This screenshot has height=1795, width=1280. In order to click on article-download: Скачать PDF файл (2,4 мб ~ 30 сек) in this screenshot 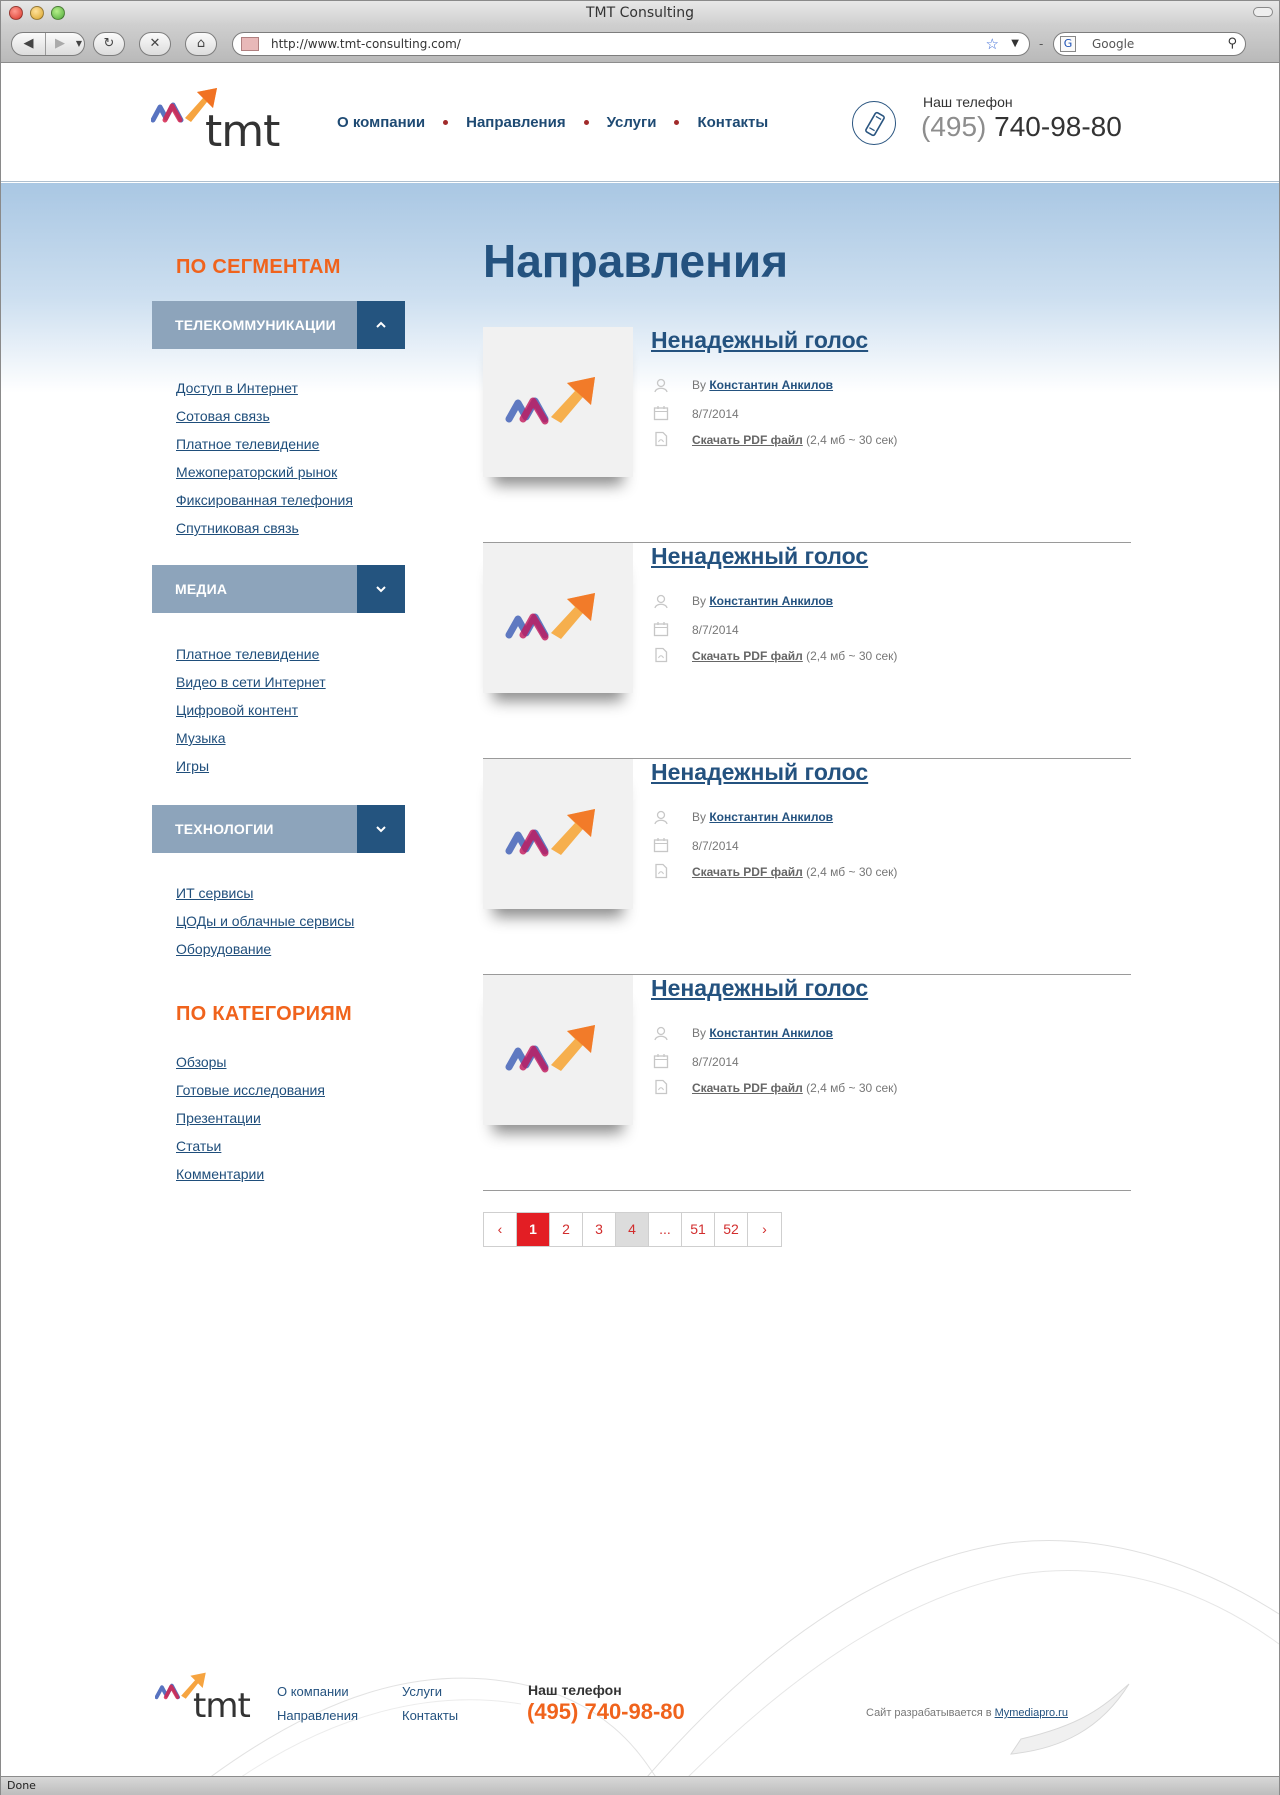, I will do `click(794, 872)`.